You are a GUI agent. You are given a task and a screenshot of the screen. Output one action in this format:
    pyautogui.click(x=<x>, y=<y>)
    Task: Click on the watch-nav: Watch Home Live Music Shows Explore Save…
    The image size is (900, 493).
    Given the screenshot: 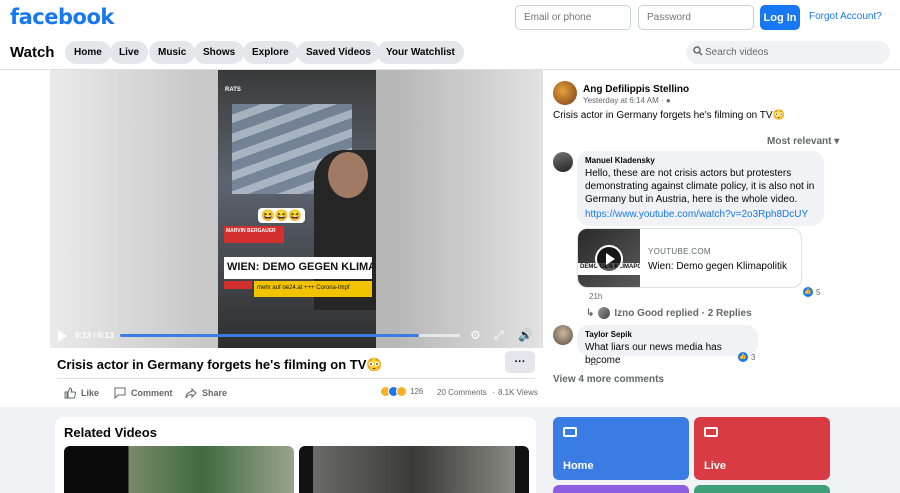 What is the action you would take?
    pyautogui.click(x=450, y=53)
    